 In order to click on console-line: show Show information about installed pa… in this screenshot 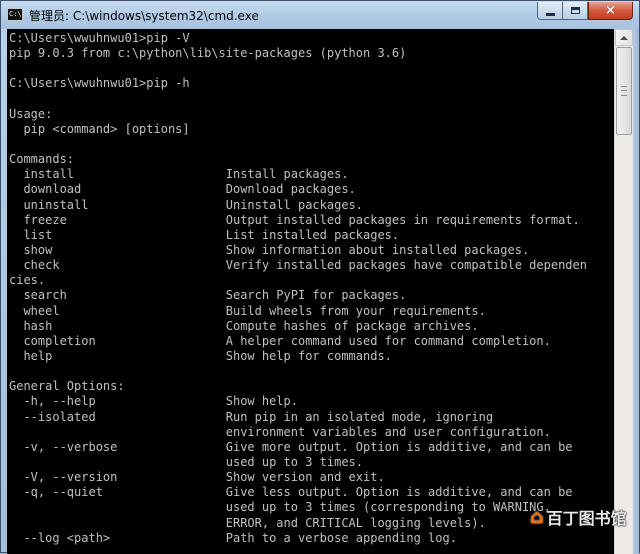, I will do `click(269, 249)`.